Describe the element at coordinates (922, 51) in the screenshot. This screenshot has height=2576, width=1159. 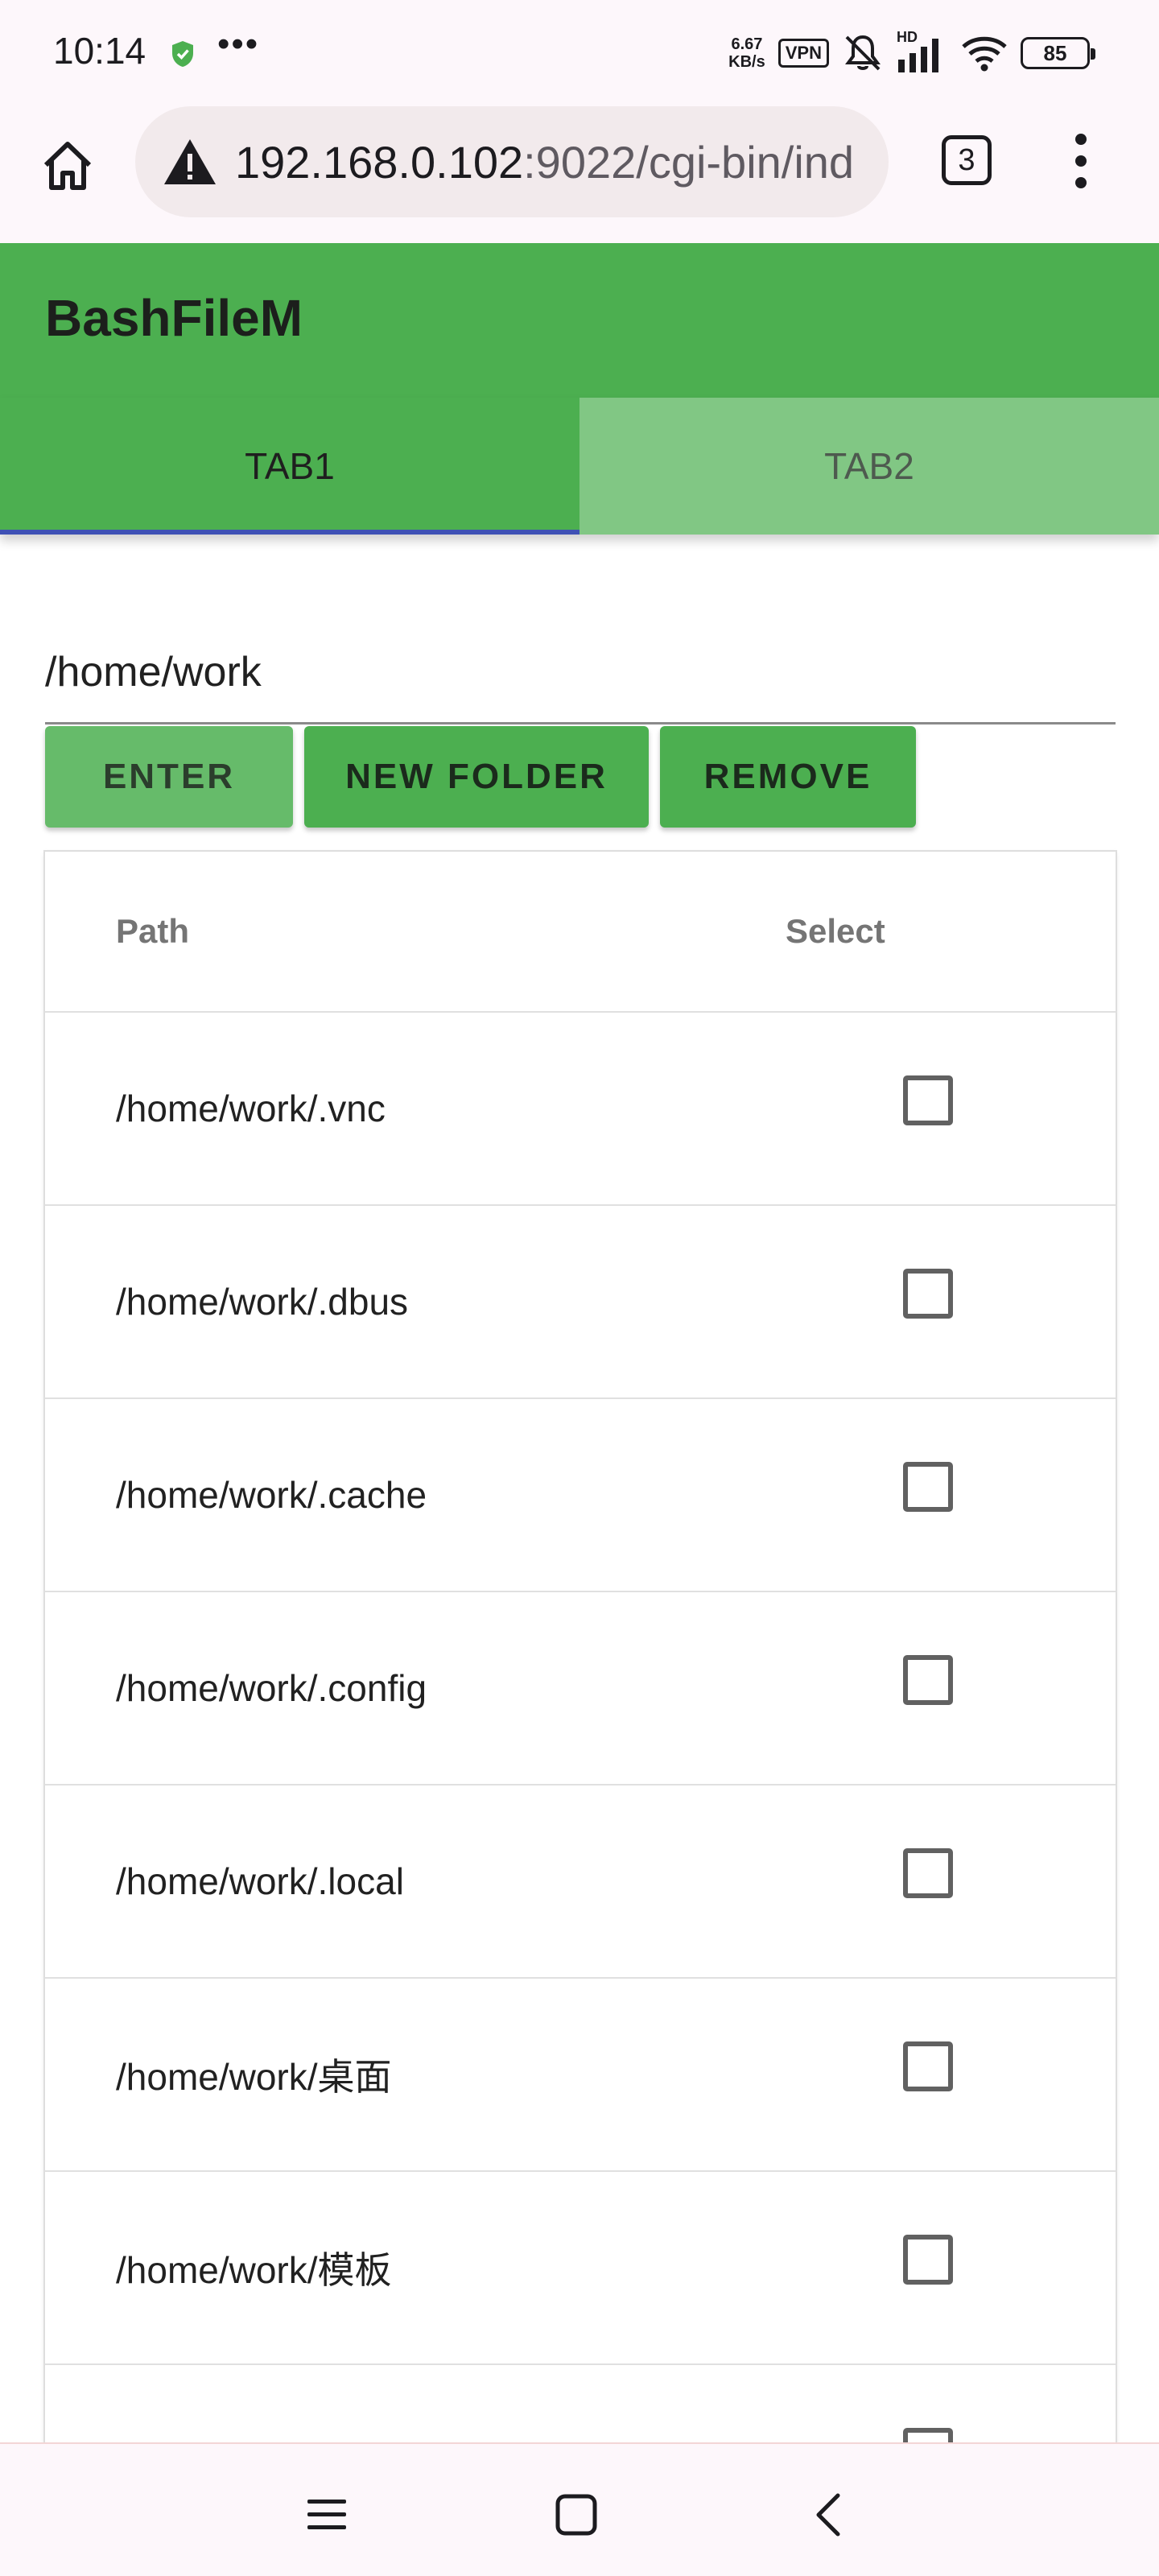
I see `signal-icon: HD` at that location.